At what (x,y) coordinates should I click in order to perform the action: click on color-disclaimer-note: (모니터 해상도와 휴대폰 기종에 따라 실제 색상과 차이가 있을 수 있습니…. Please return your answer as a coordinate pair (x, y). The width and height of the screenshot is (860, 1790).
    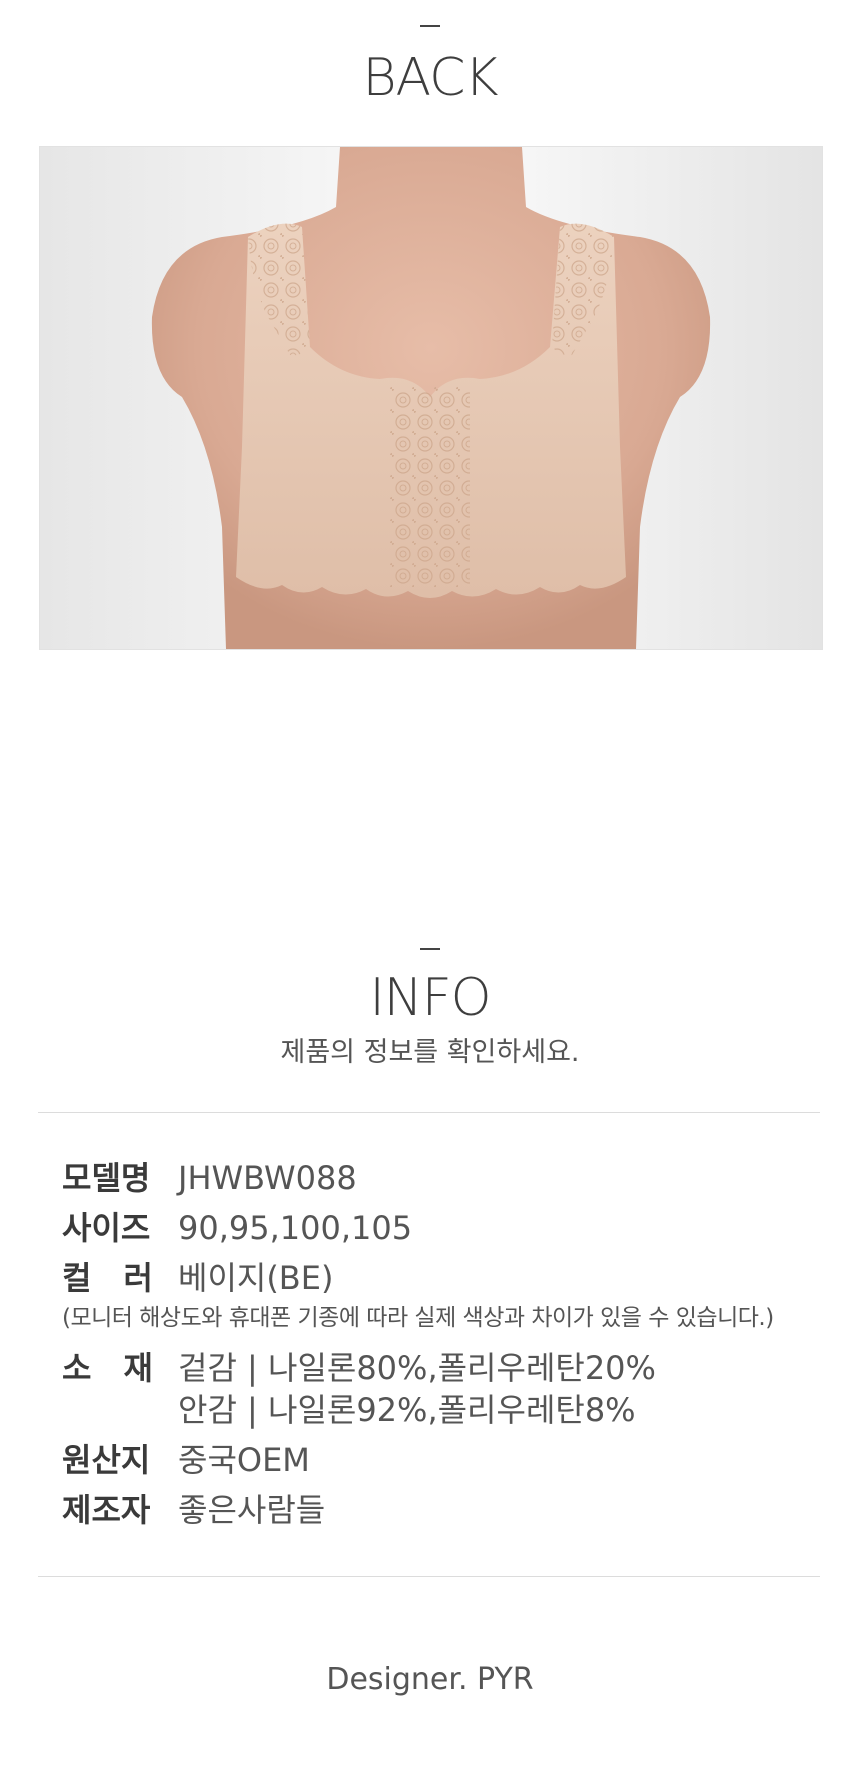
    Looking at the image, I should click on (418, 1318).